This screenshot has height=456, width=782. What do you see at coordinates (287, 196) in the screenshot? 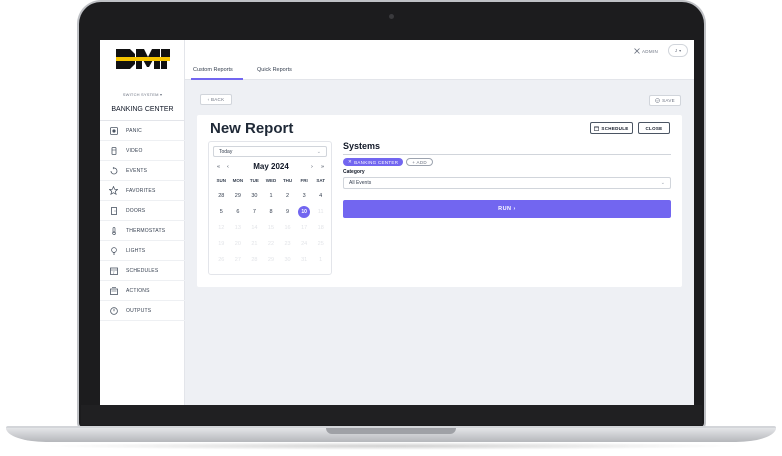
I see `calendar-day: 2` at bounding box center [287, 196].